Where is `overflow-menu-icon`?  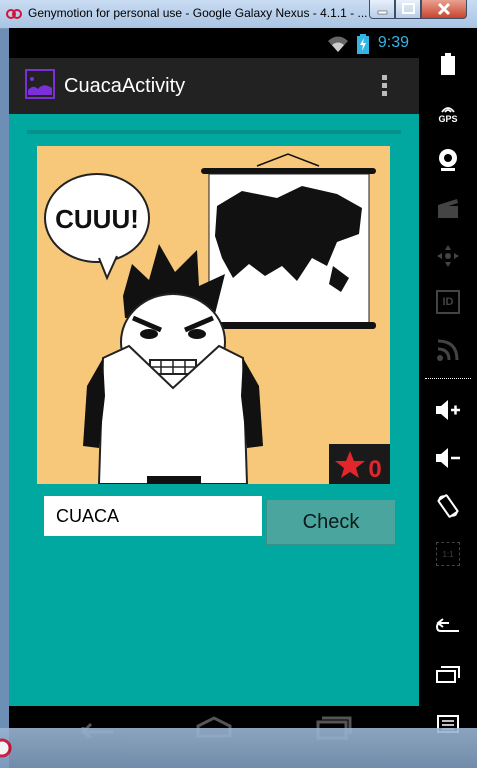
overflow-menu-icon is located at coordinates (385, 86).